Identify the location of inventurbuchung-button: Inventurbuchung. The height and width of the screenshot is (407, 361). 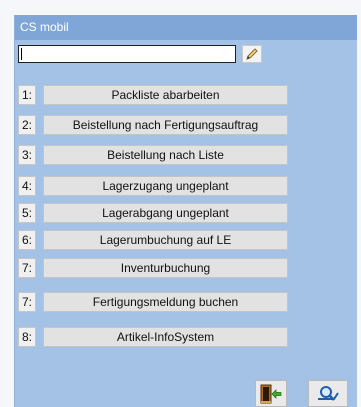
(165, 268).